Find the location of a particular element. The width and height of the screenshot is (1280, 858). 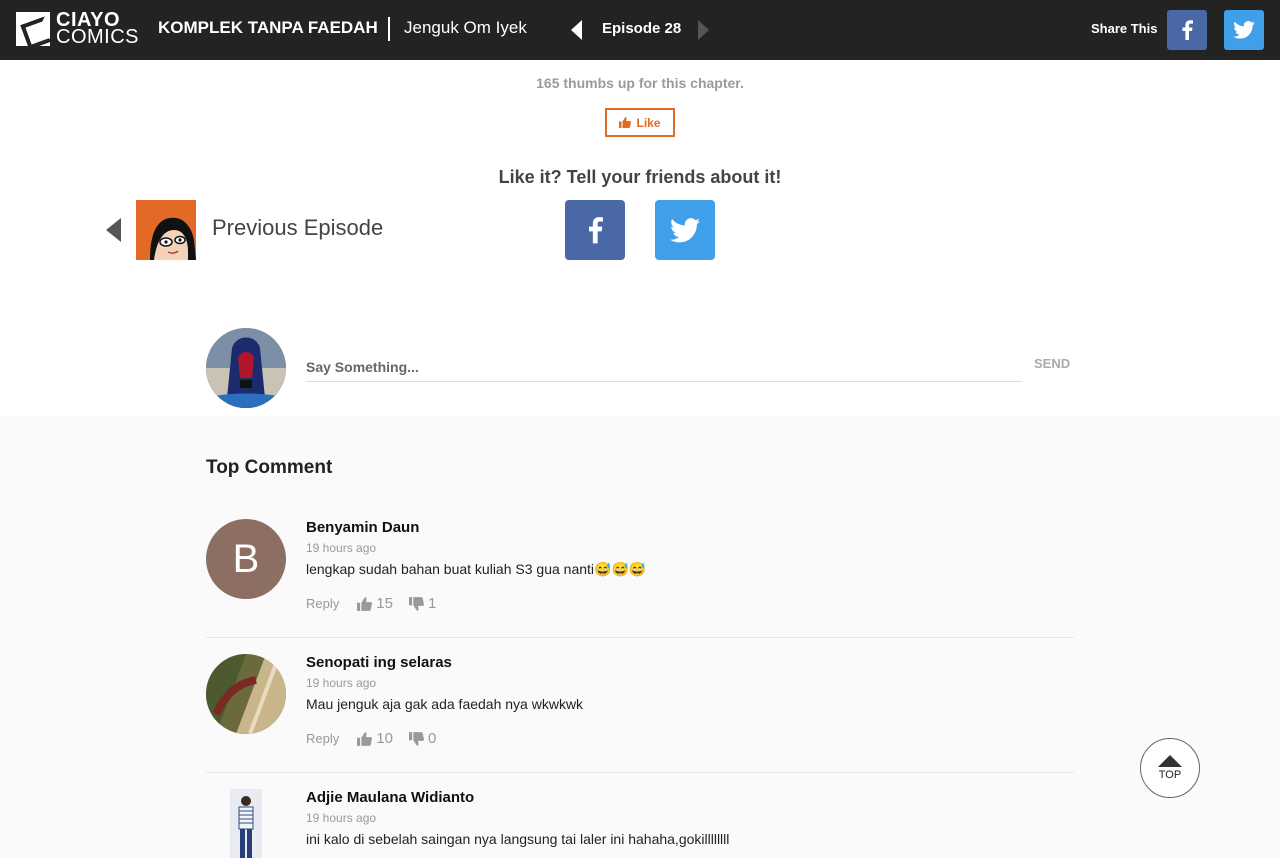

current-user-avatar is located at coordinates (246, 368).